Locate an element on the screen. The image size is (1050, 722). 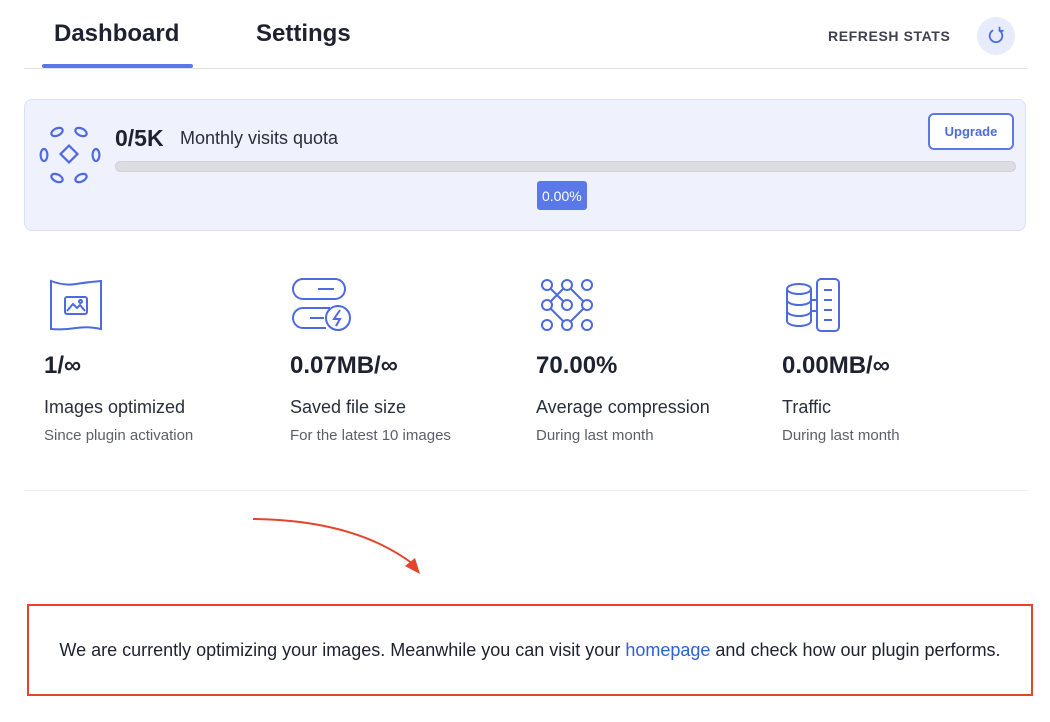
quota-progress-bar is located at coordinates (565, 166).